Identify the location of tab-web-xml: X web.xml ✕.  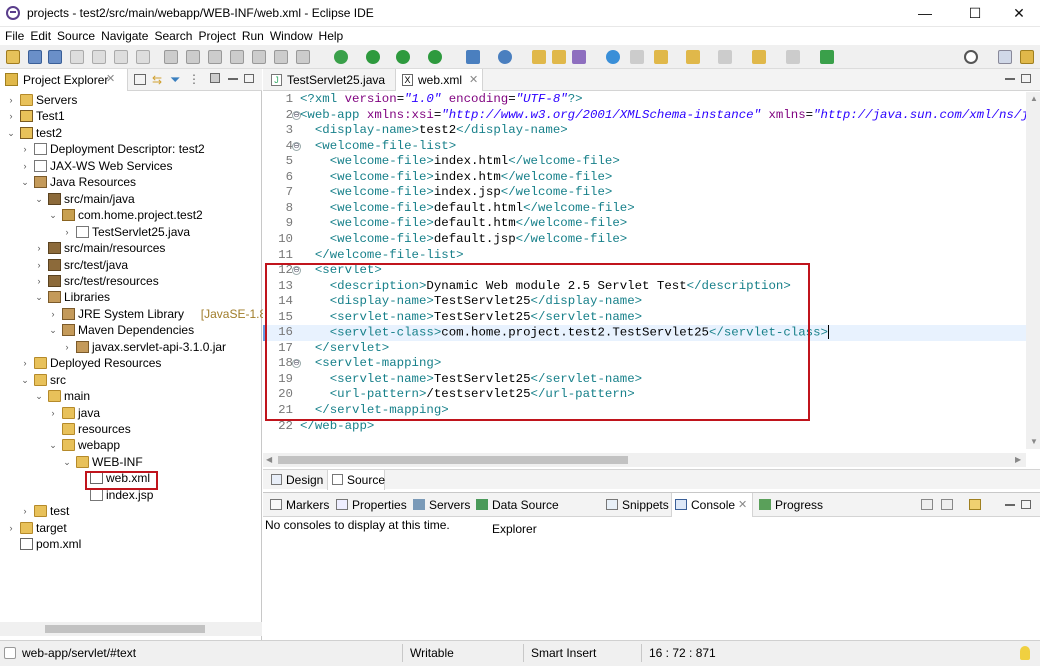
(439, 80).